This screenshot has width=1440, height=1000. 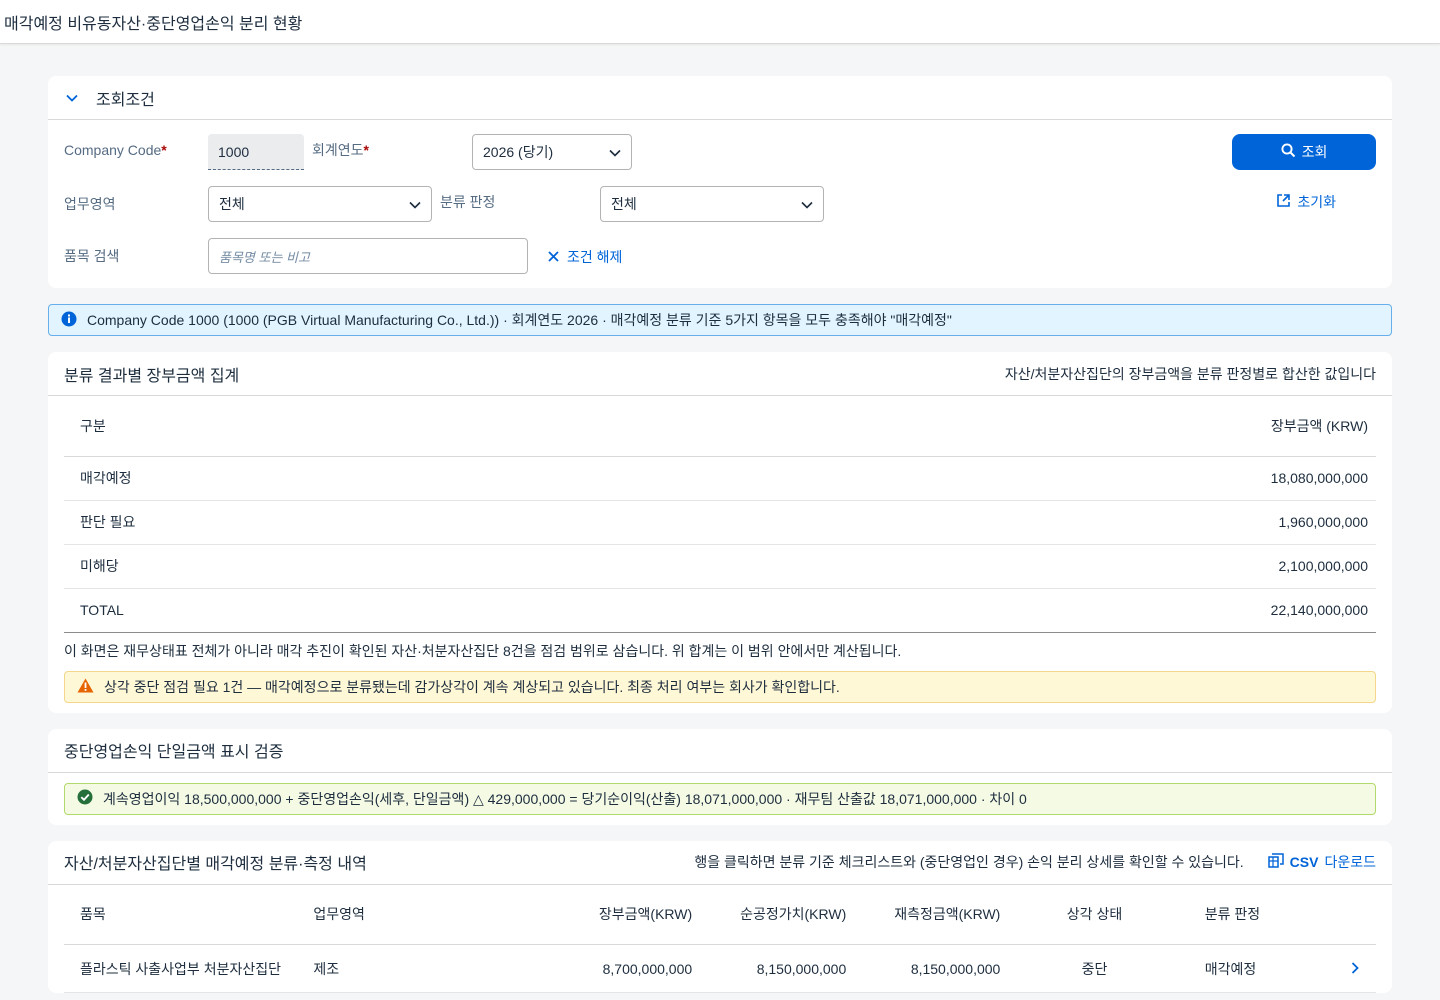 What do you see at coordinates (720, 751) in the screenshot?
I see `verify-panel-header: 중단영업손익 단일금액 표시 검증` at bounding box center [720, 751].